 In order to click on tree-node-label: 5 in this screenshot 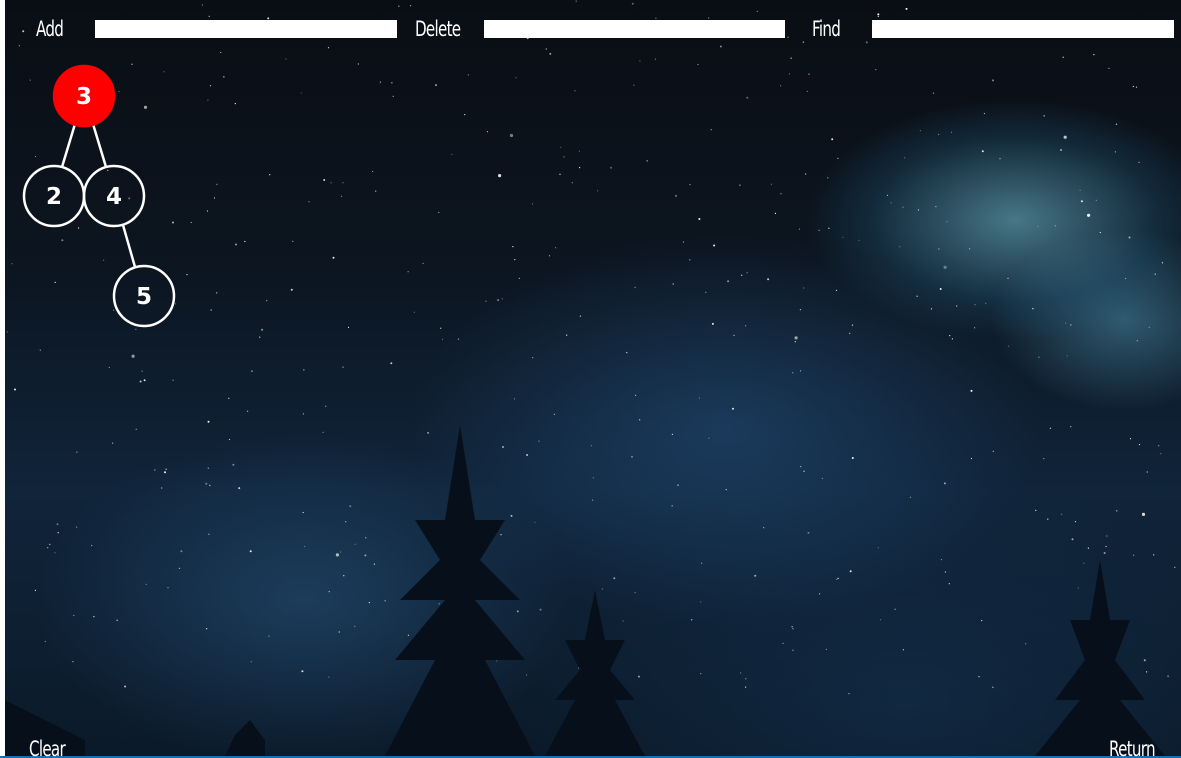, I will do `click(144, 297)`.